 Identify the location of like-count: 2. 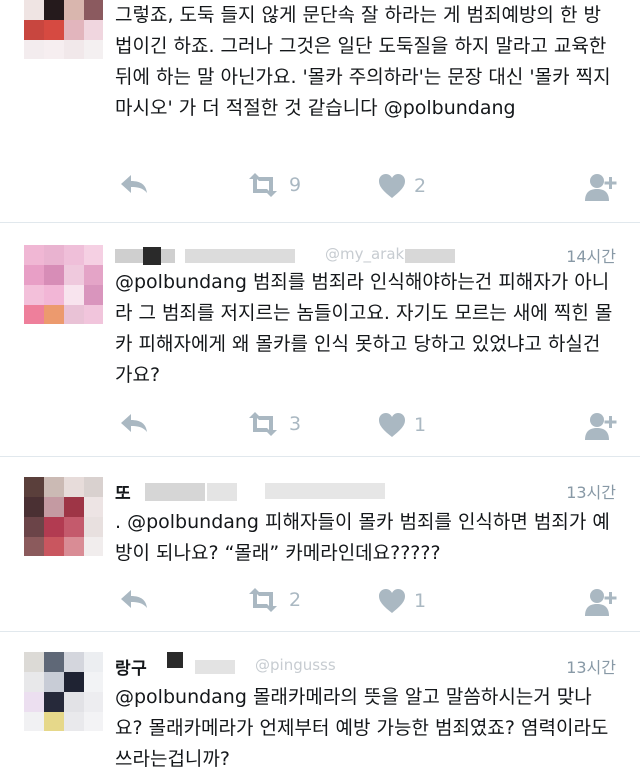
(420, 186).